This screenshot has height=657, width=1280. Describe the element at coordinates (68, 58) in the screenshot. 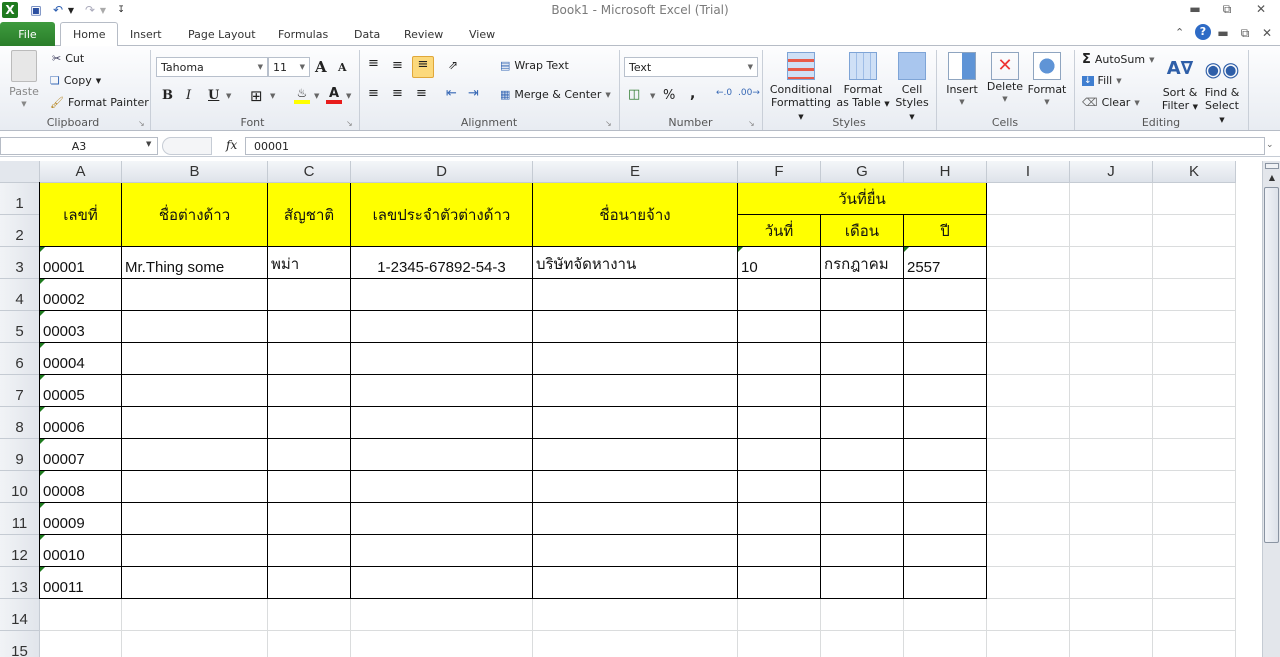

I see `cut-button: ✂ Cut` at that location.